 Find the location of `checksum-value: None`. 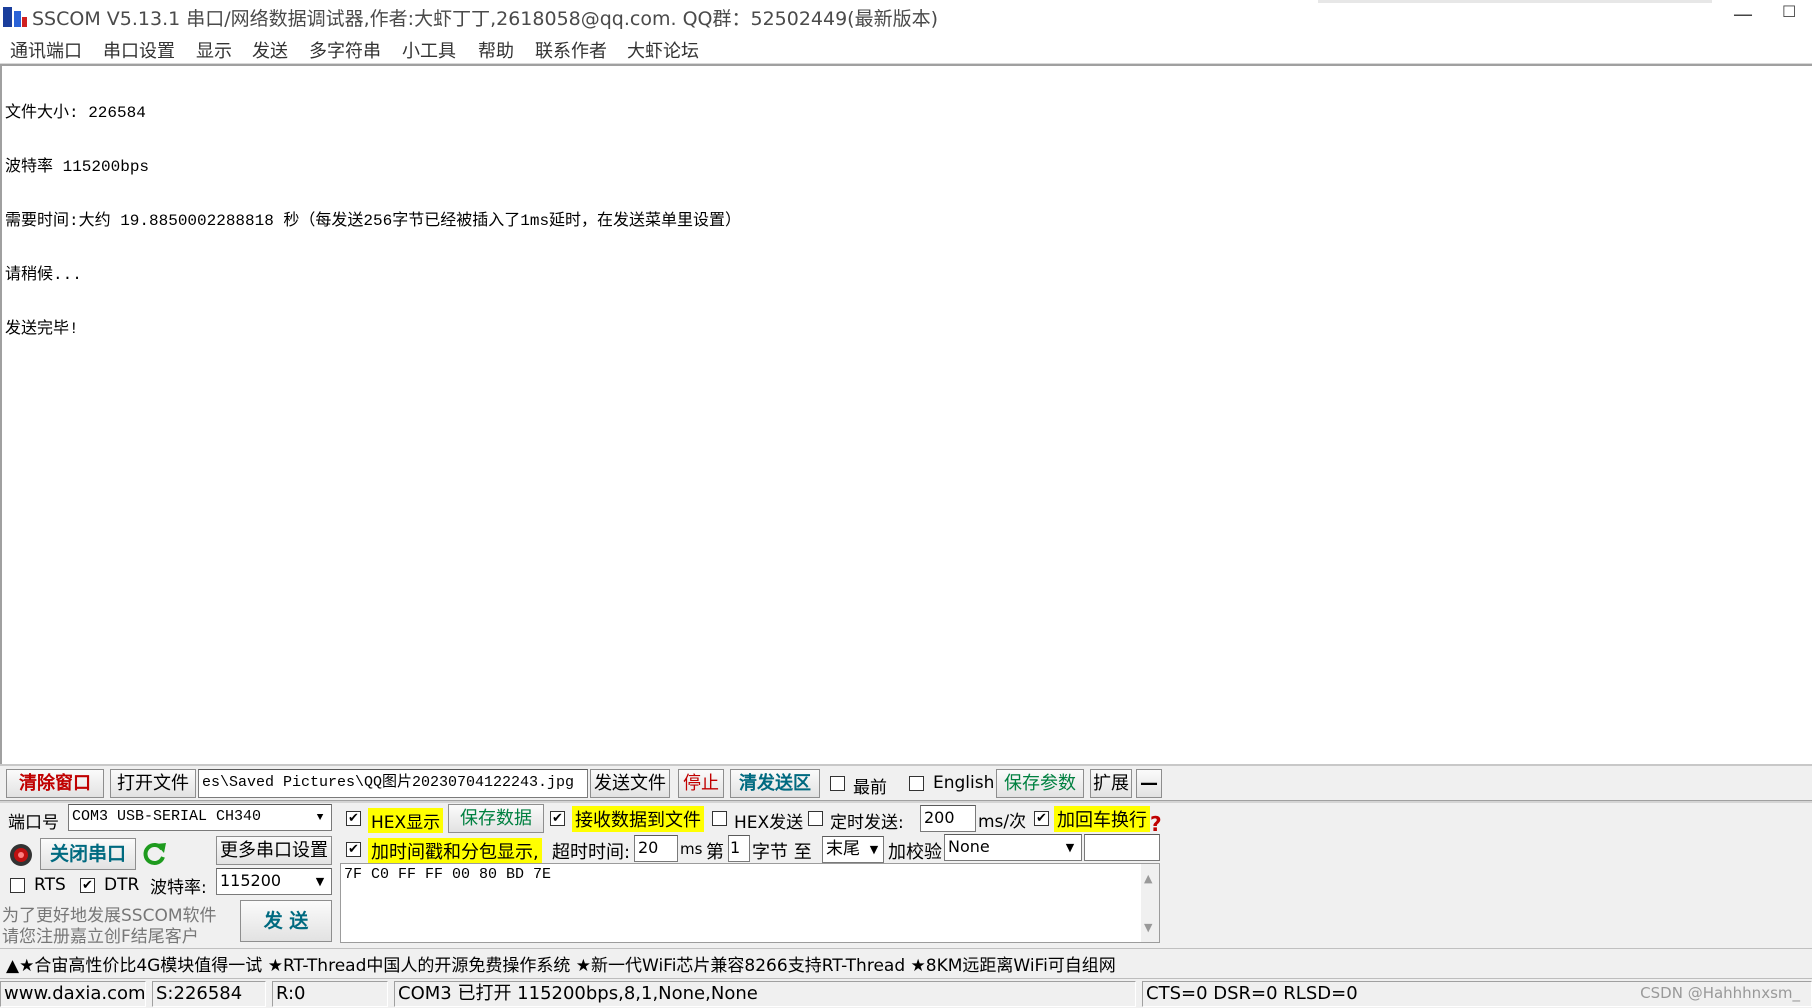

checksum-value: None is located at coordinates (969, 846).